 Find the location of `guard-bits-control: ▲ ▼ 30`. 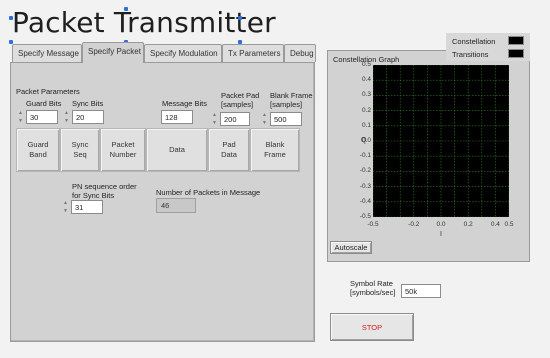

guard-bits-control: ▲ ▼ 30 is located at coordinates (38, 117).